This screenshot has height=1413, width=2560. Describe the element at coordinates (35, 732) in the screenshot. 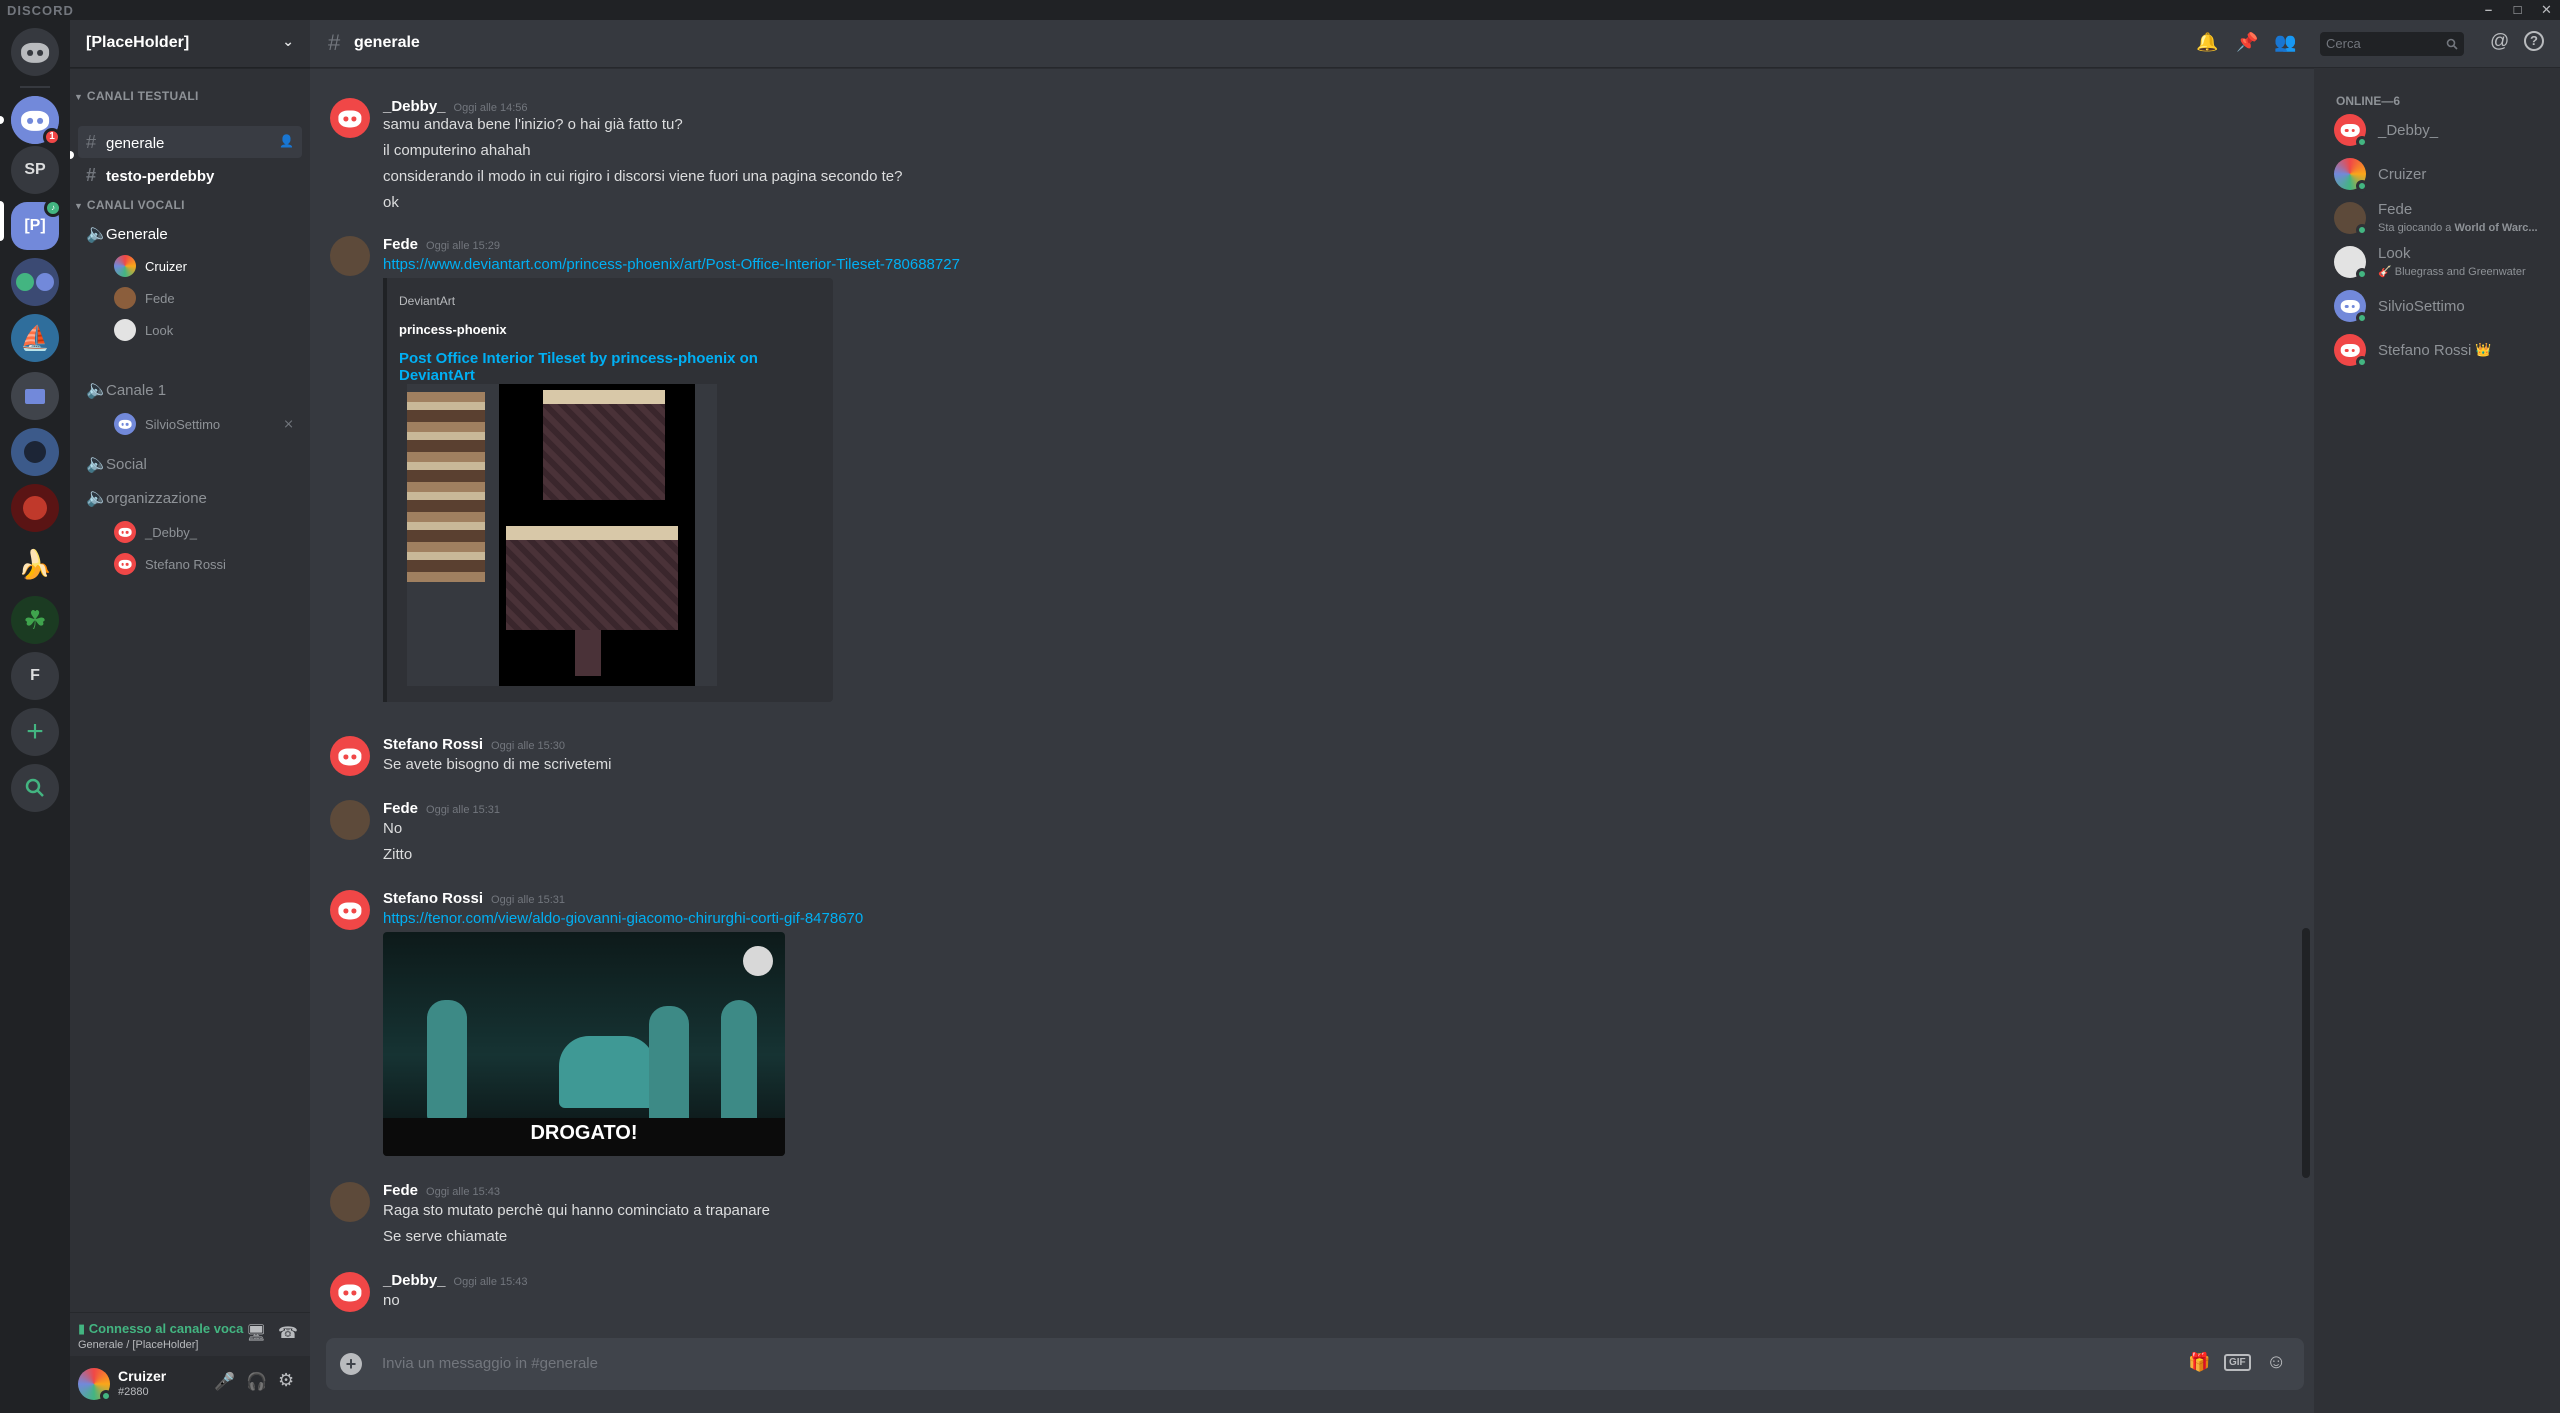

I see `add-server-icon: +` at that location.